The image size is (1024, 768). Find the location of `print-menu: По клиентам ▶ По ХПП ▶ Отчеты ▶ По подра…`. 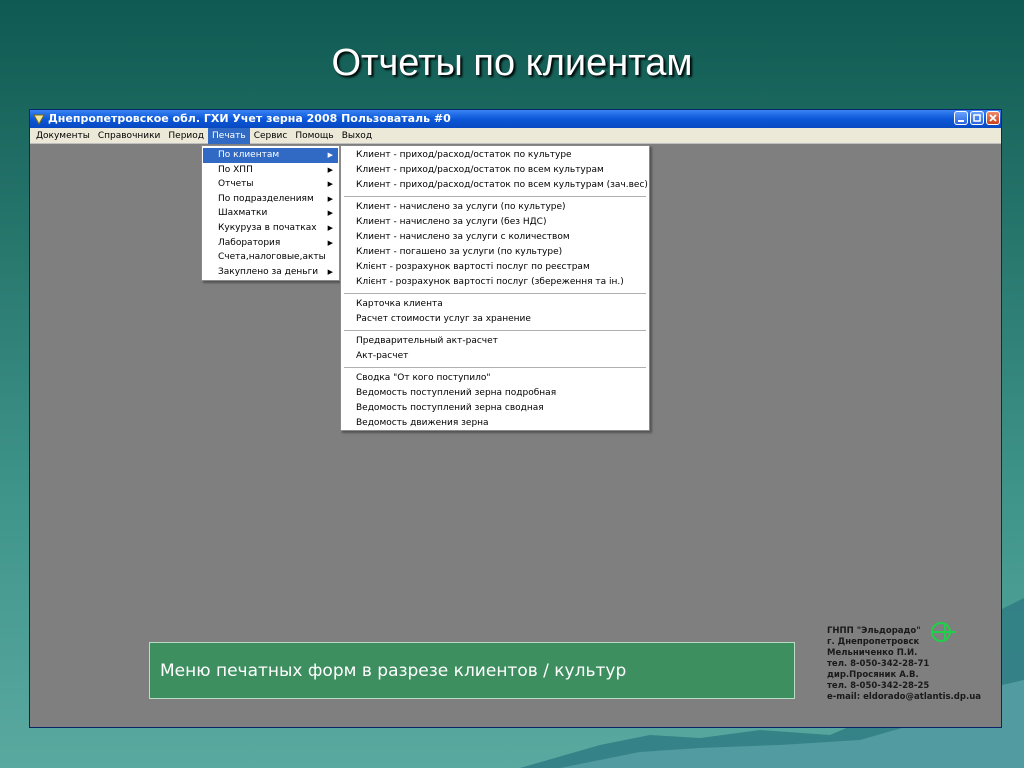

print-menu: По клиентам ▶ По ХПП ▶ Отчеты ▶ По подра… is located at coordinates (270, 213).